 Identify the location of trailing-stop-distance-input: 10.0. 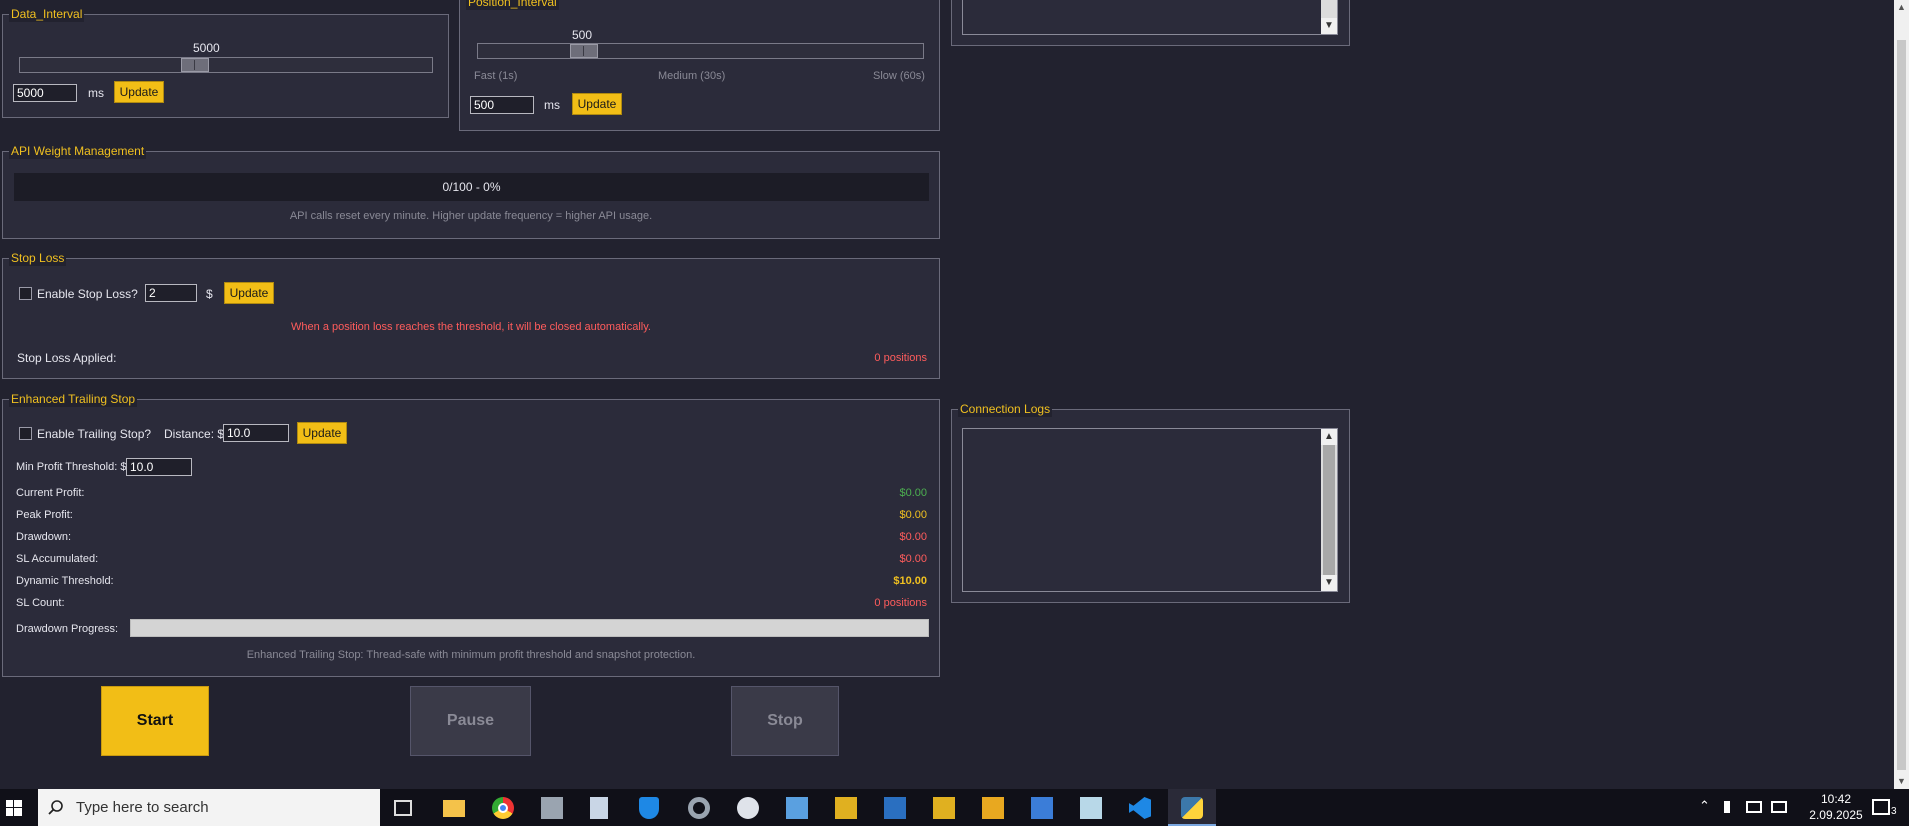
(256, 433).